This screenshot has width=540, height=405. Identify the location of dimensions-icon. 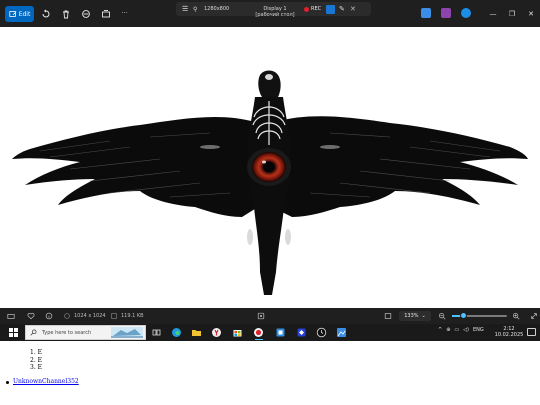
(67, 316).